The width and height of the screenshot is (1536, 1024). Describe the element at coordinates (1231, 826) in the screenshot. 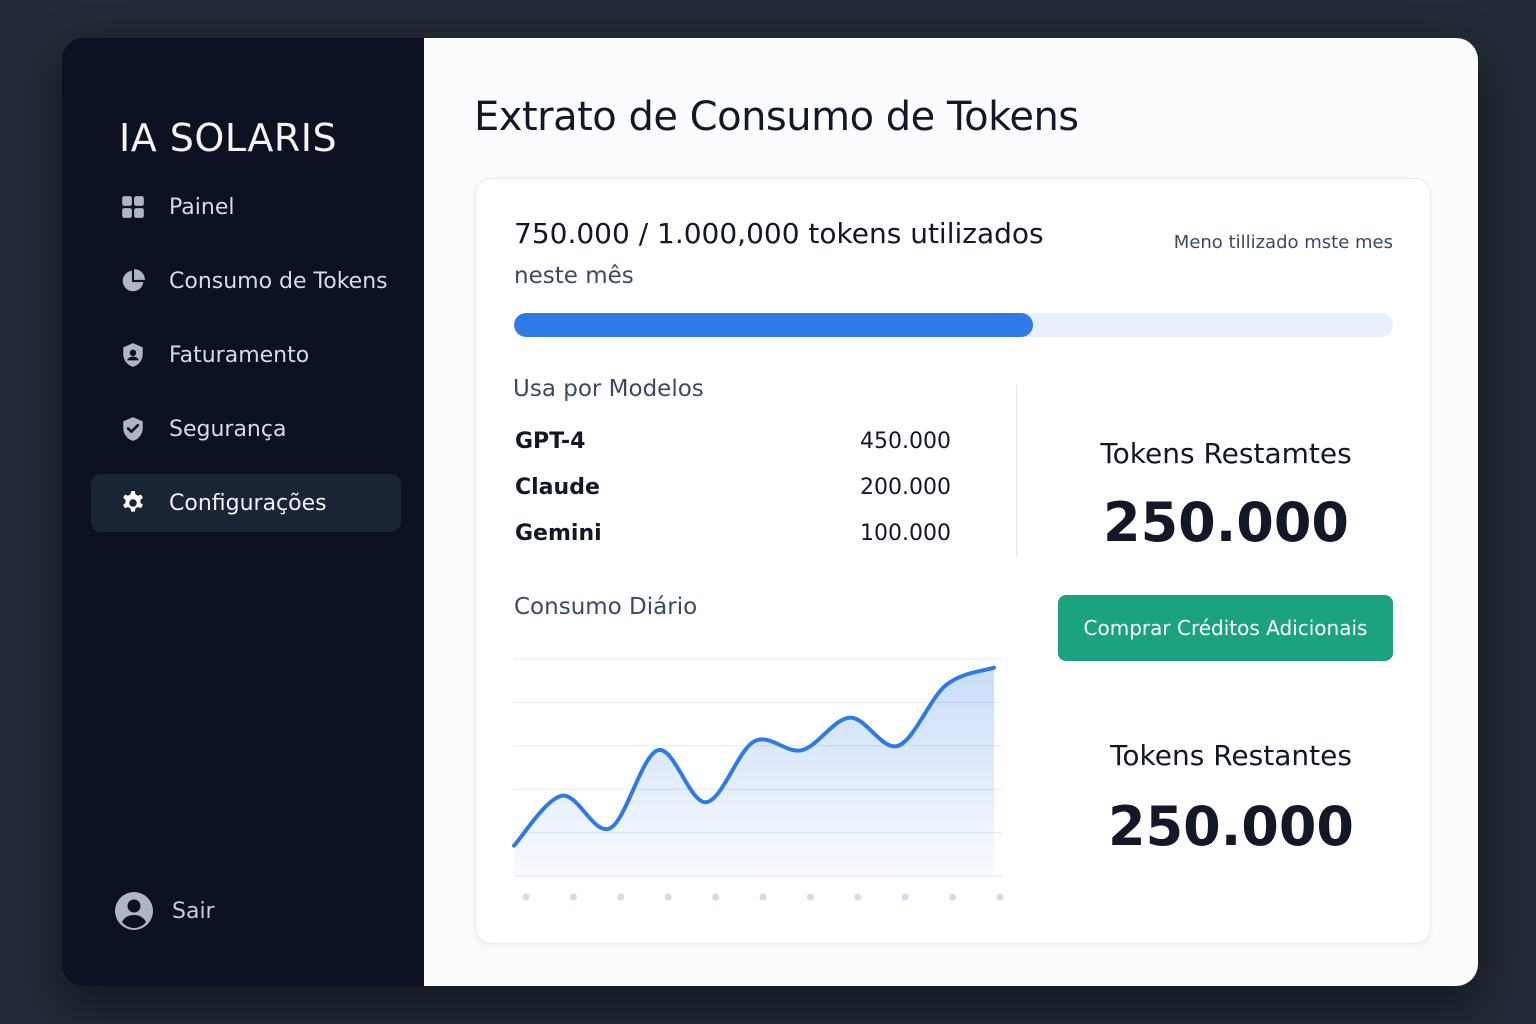

I see `remaining-tokens-value-secondary: 250.000` at that location.